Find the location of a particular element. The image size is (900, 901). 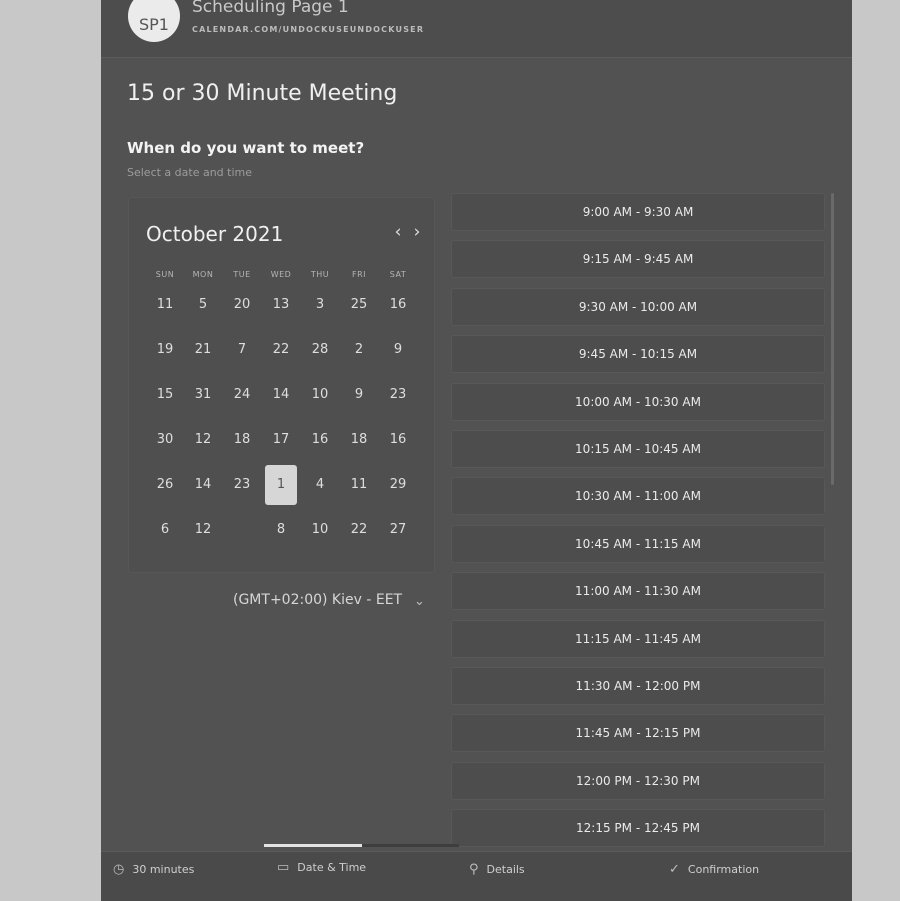

time-slot-button: 9:00 AM - 9:30 AM is located at coordinates (638, 212).